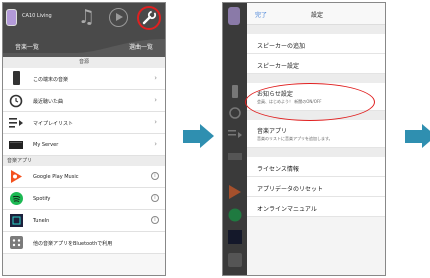 The image size is (430, 278). What do you see at coordinates (290, 189) in the screenshot?
I see `item-label: アプリデータのリセット` at bounding box center [290, 189].